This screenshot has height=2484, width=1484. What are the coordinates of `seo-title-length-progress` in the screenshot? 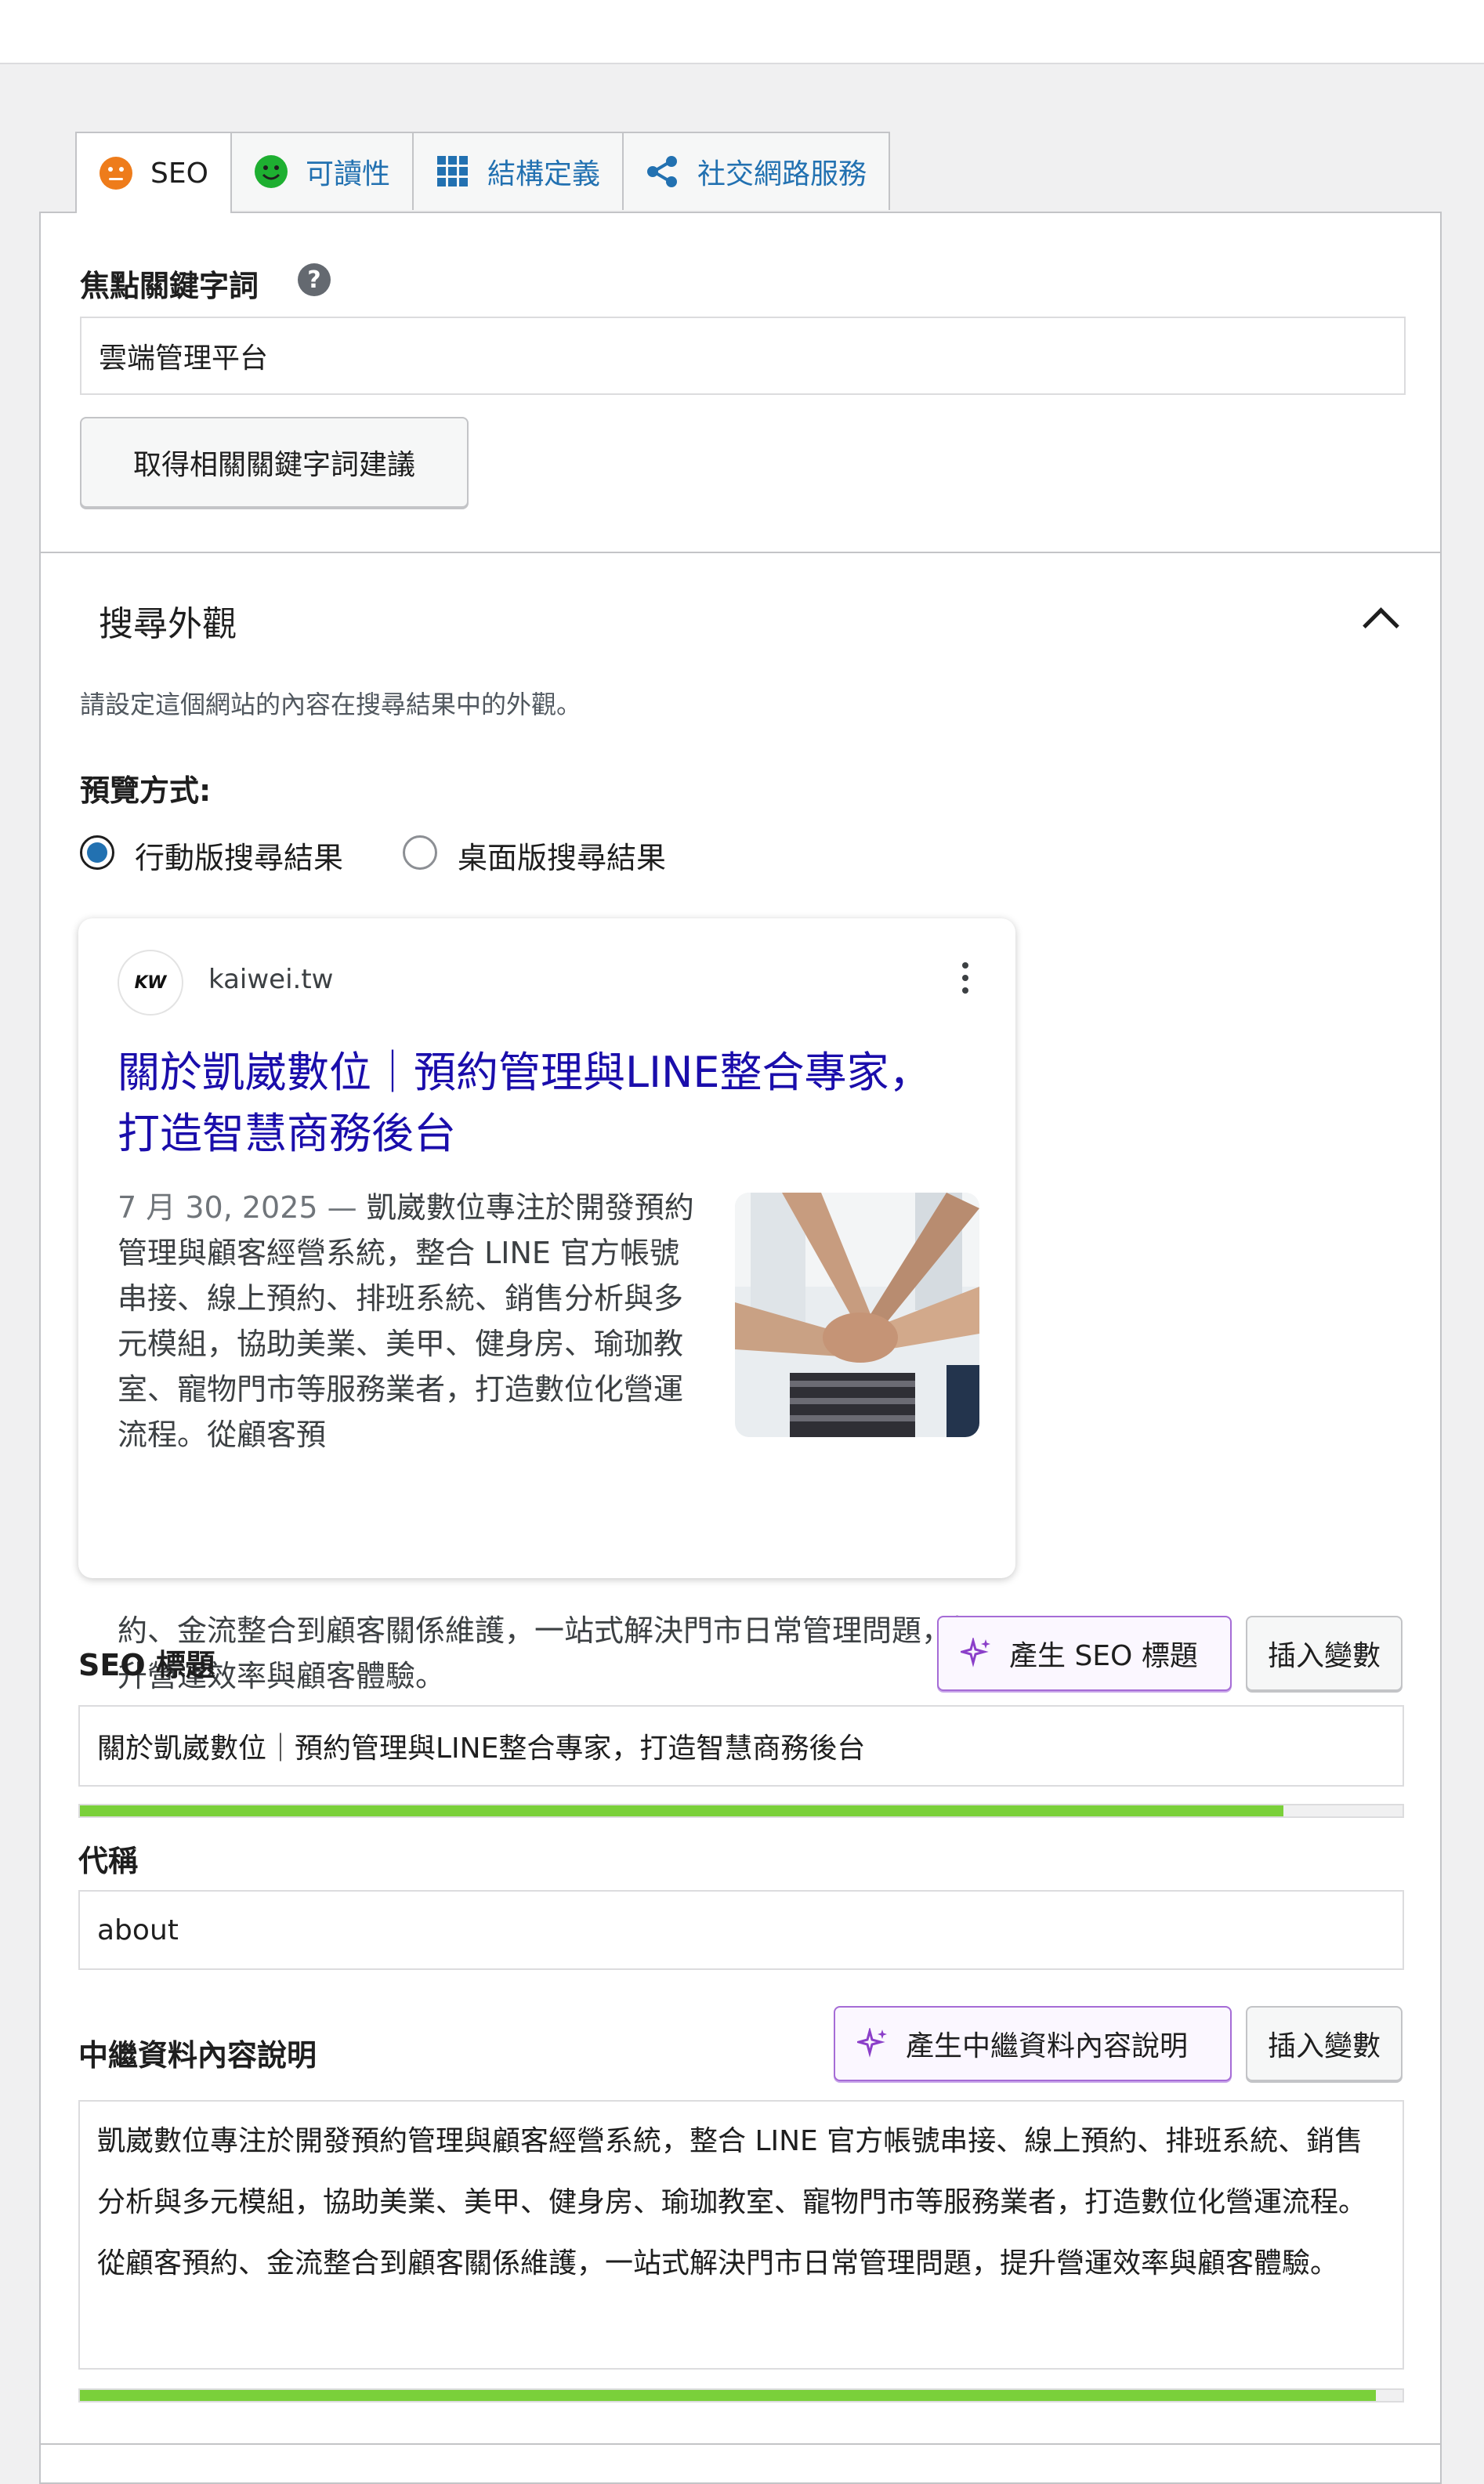 It's located at (741, 1811).